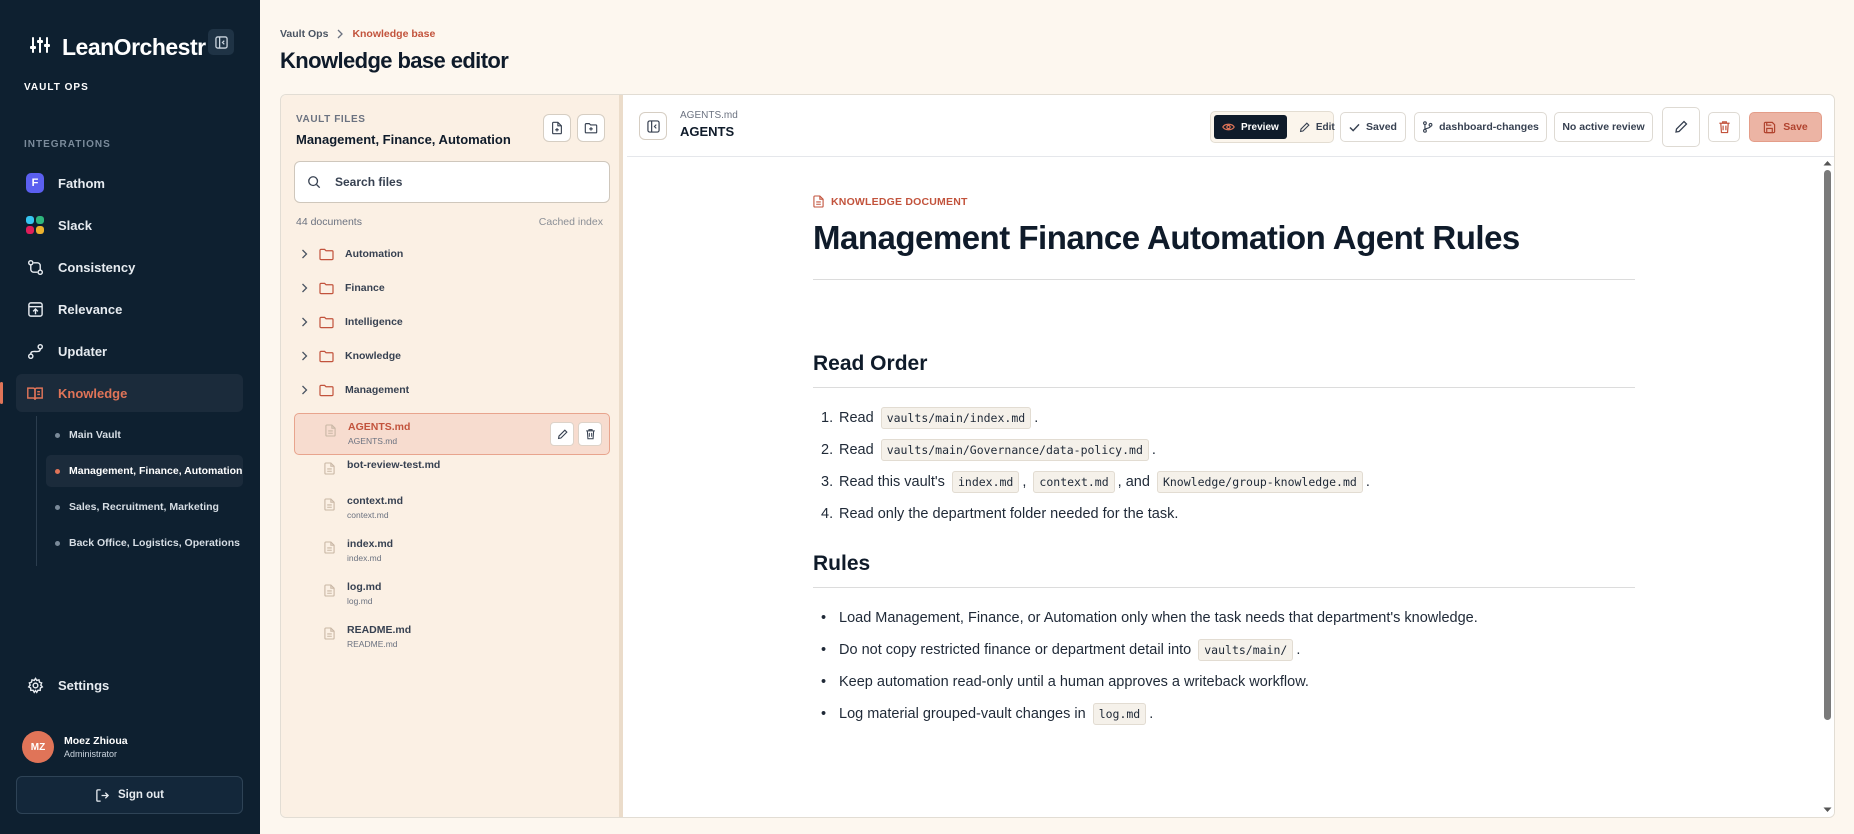 This screenshot has height=834, width=1854. I want to click on inline-code: log.md, so click(1119, 714).